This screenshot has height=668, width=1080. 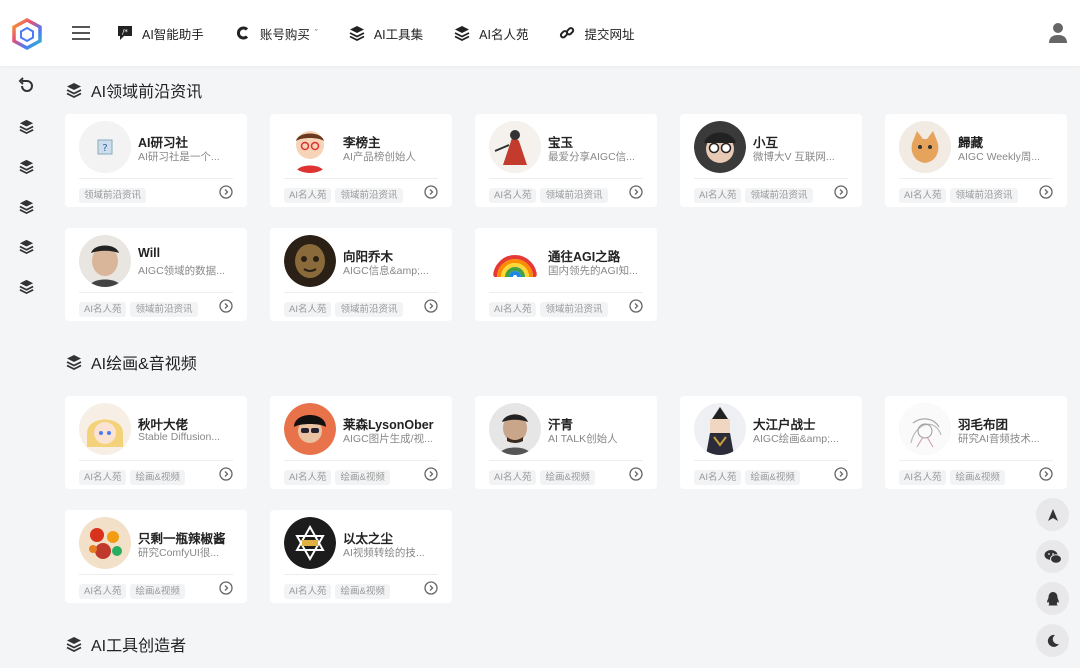 I want to click on nav-ai-celebs: AI名人苑, so click(x=490, y=33).